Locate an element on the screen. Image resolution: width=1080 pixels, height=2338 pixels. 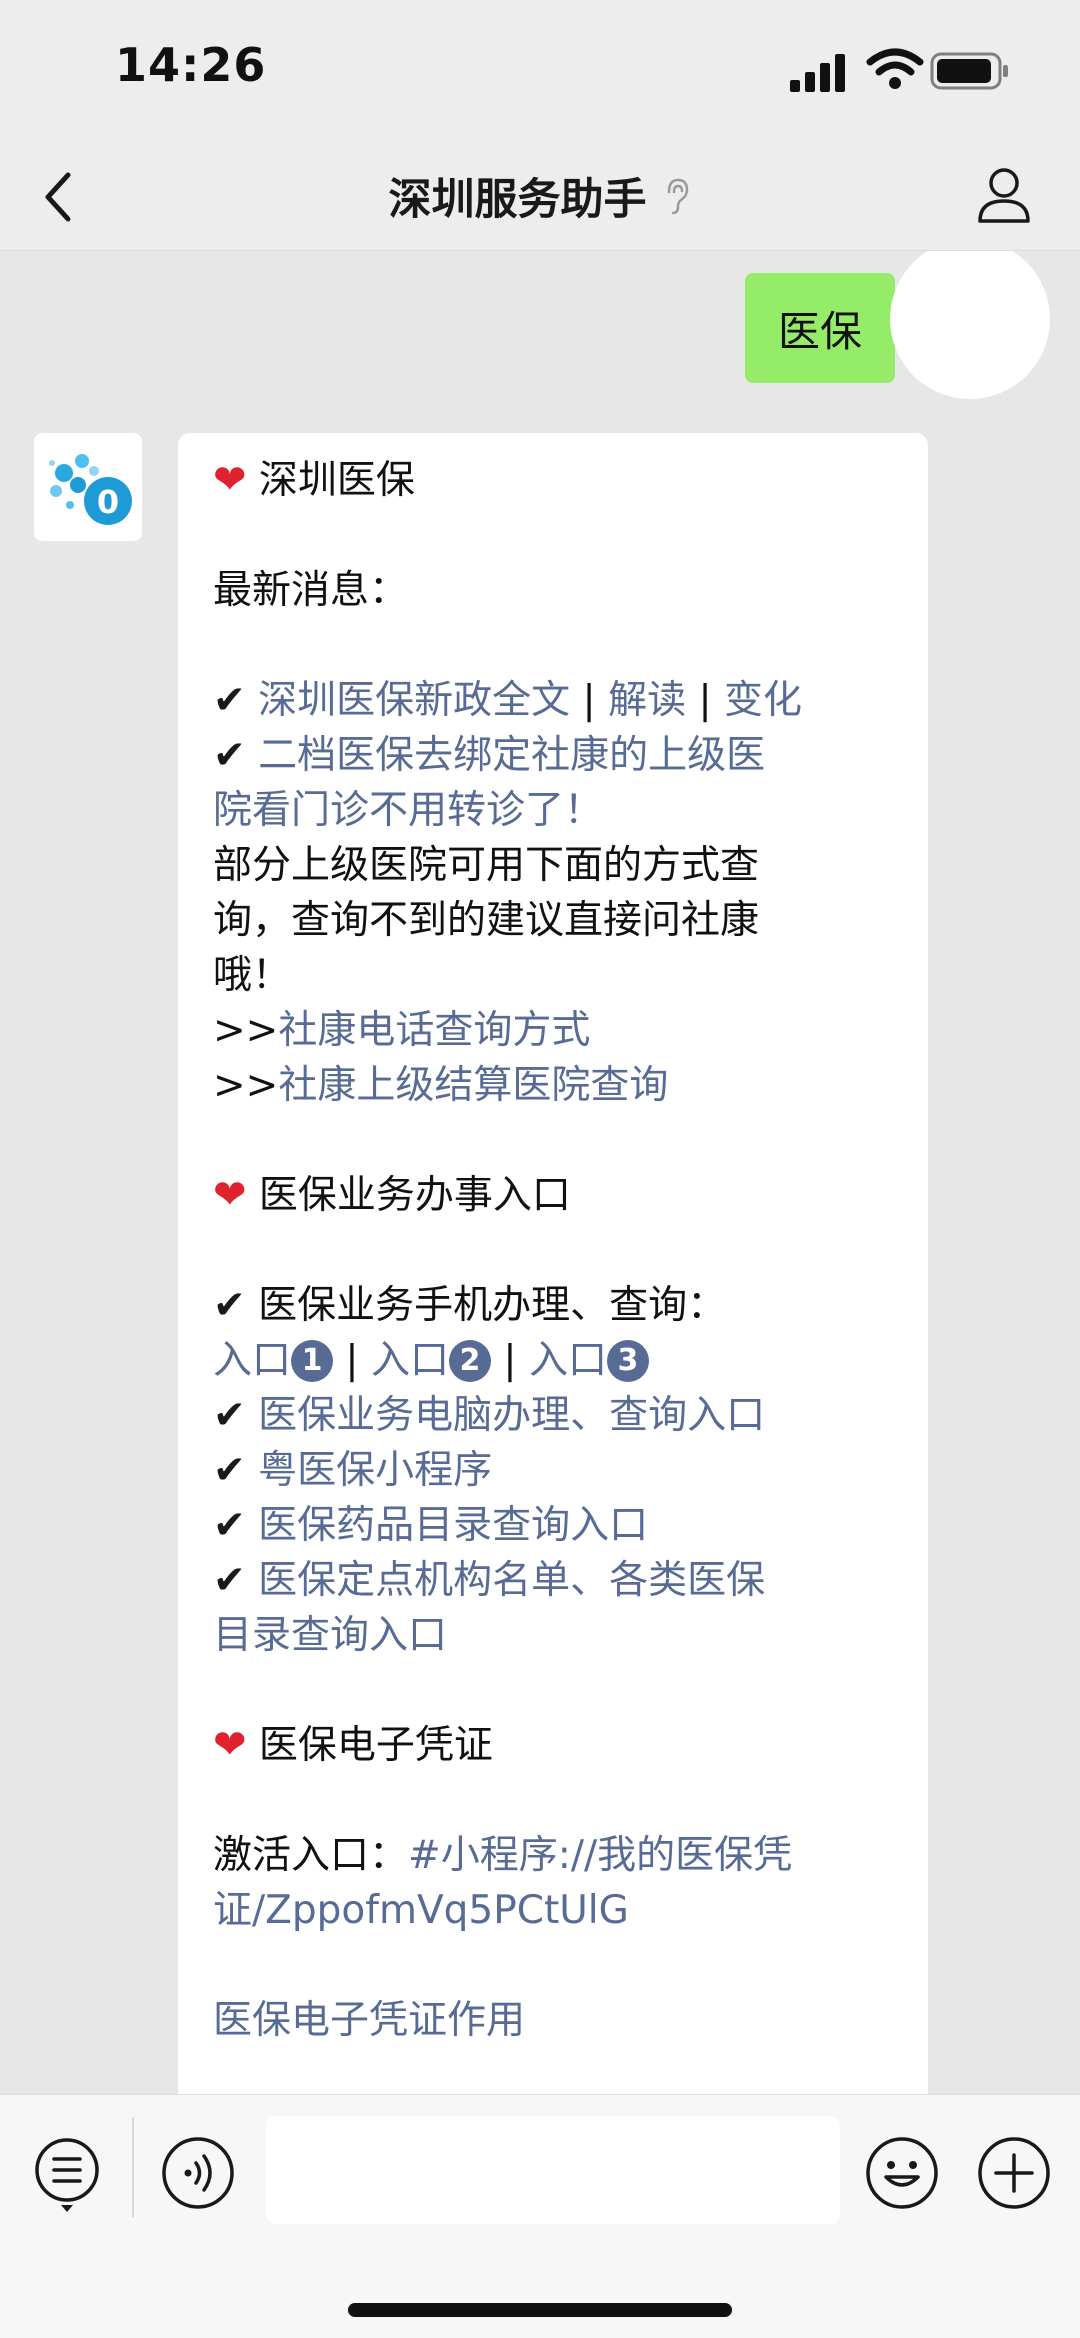
message-input is located at coordinates (553, 2170).